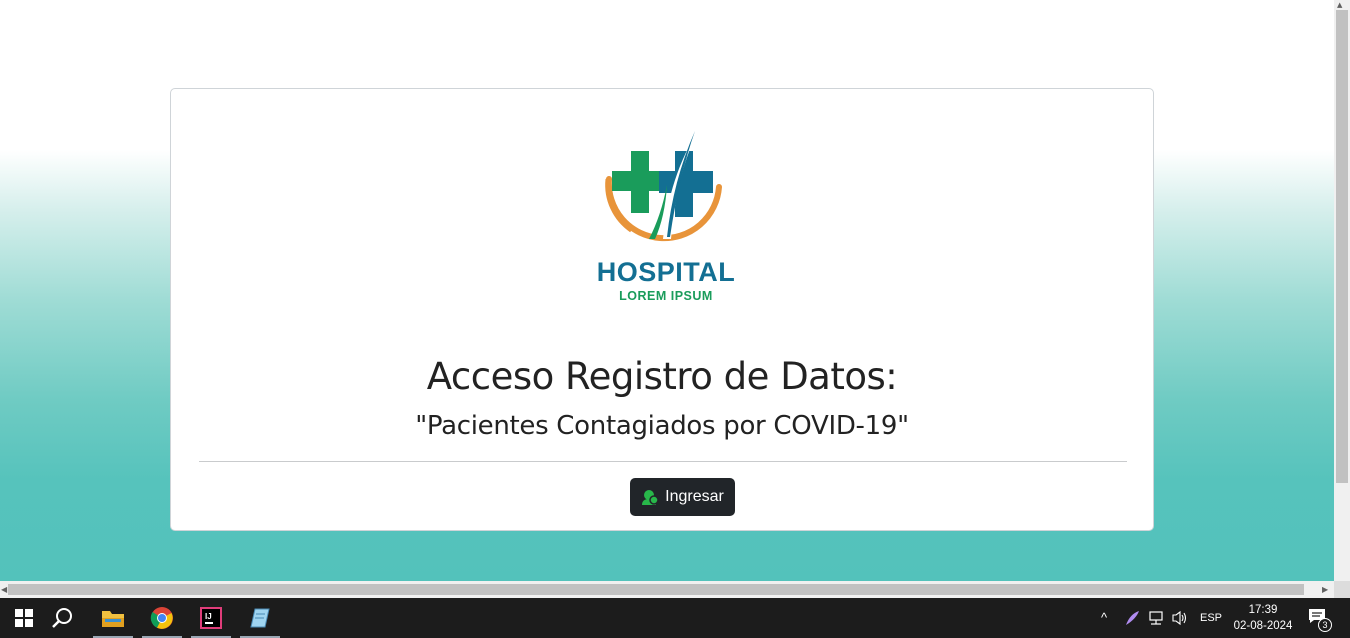  Describe the element at coordinates (1325, 589) in the screenshot. I see `scroll-right-icon: ▶` at that location.